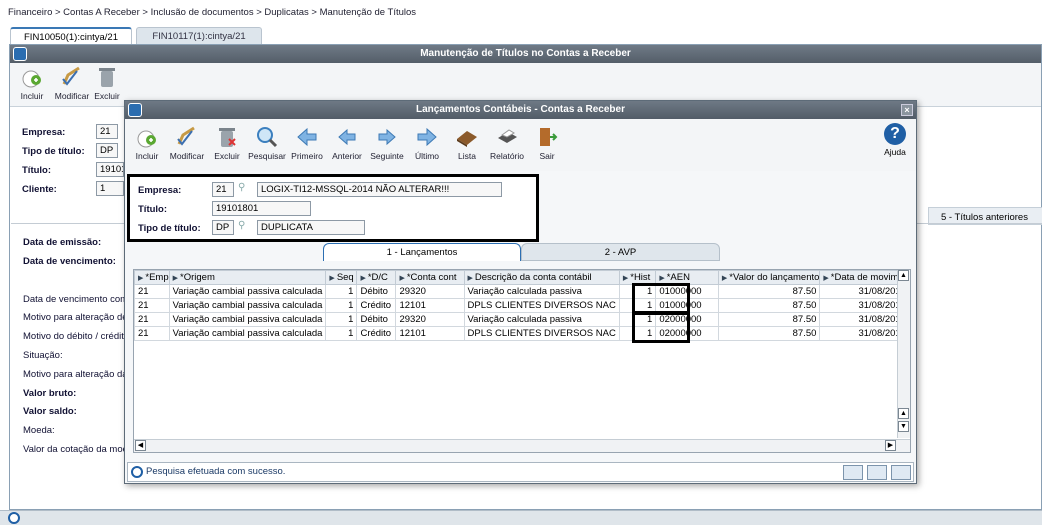 The height and width of the screenshot is (525, 1042). What do you see at coordinates (140, 445) in the screenshot?
I see `scroll-left-icon: ◀` at bounding box center [140, 445].